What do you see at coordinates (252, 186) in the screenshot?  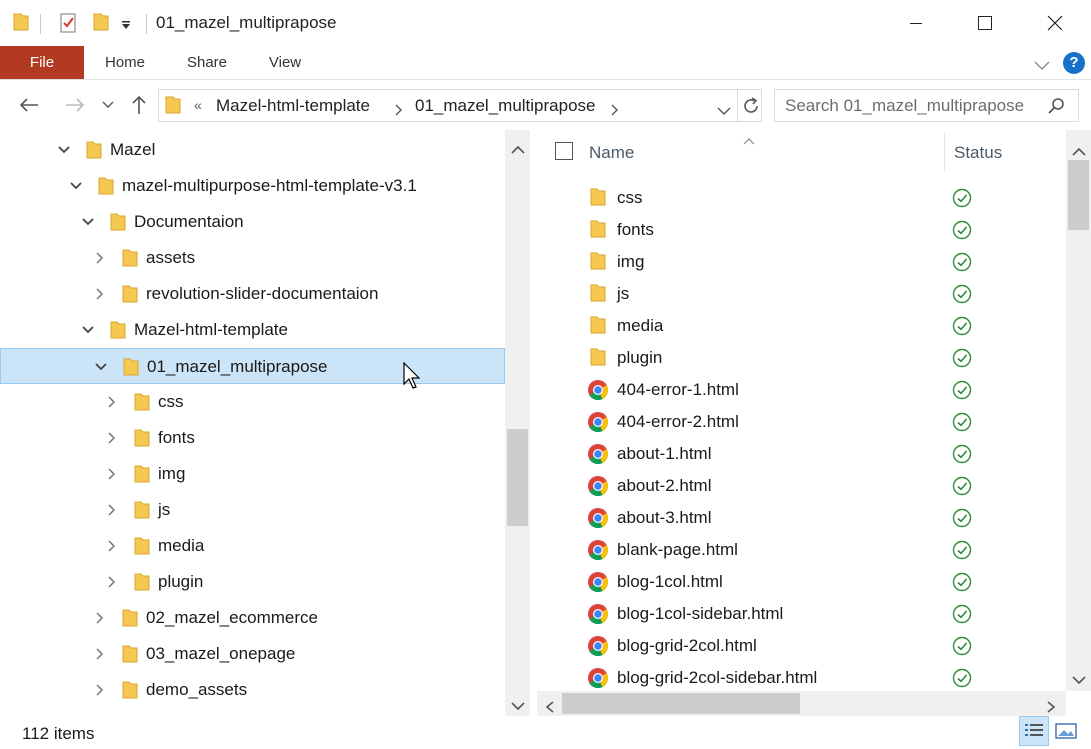 I see `tree-item: mazel-multipurpose-html-template-v3.1` at bounding box center [252, 186].